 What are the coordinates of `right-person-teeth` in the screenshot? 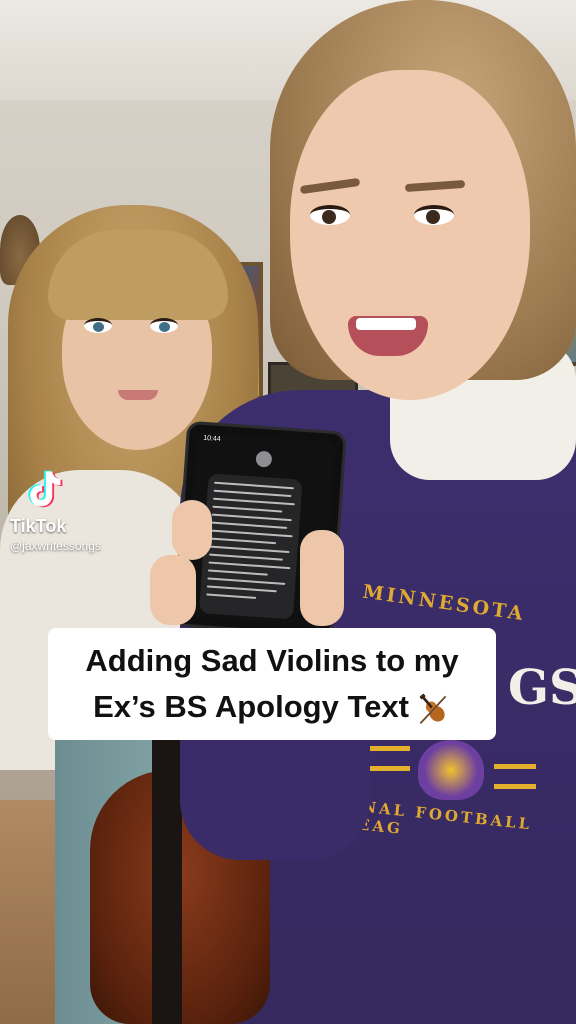 It's located at (386, 324).